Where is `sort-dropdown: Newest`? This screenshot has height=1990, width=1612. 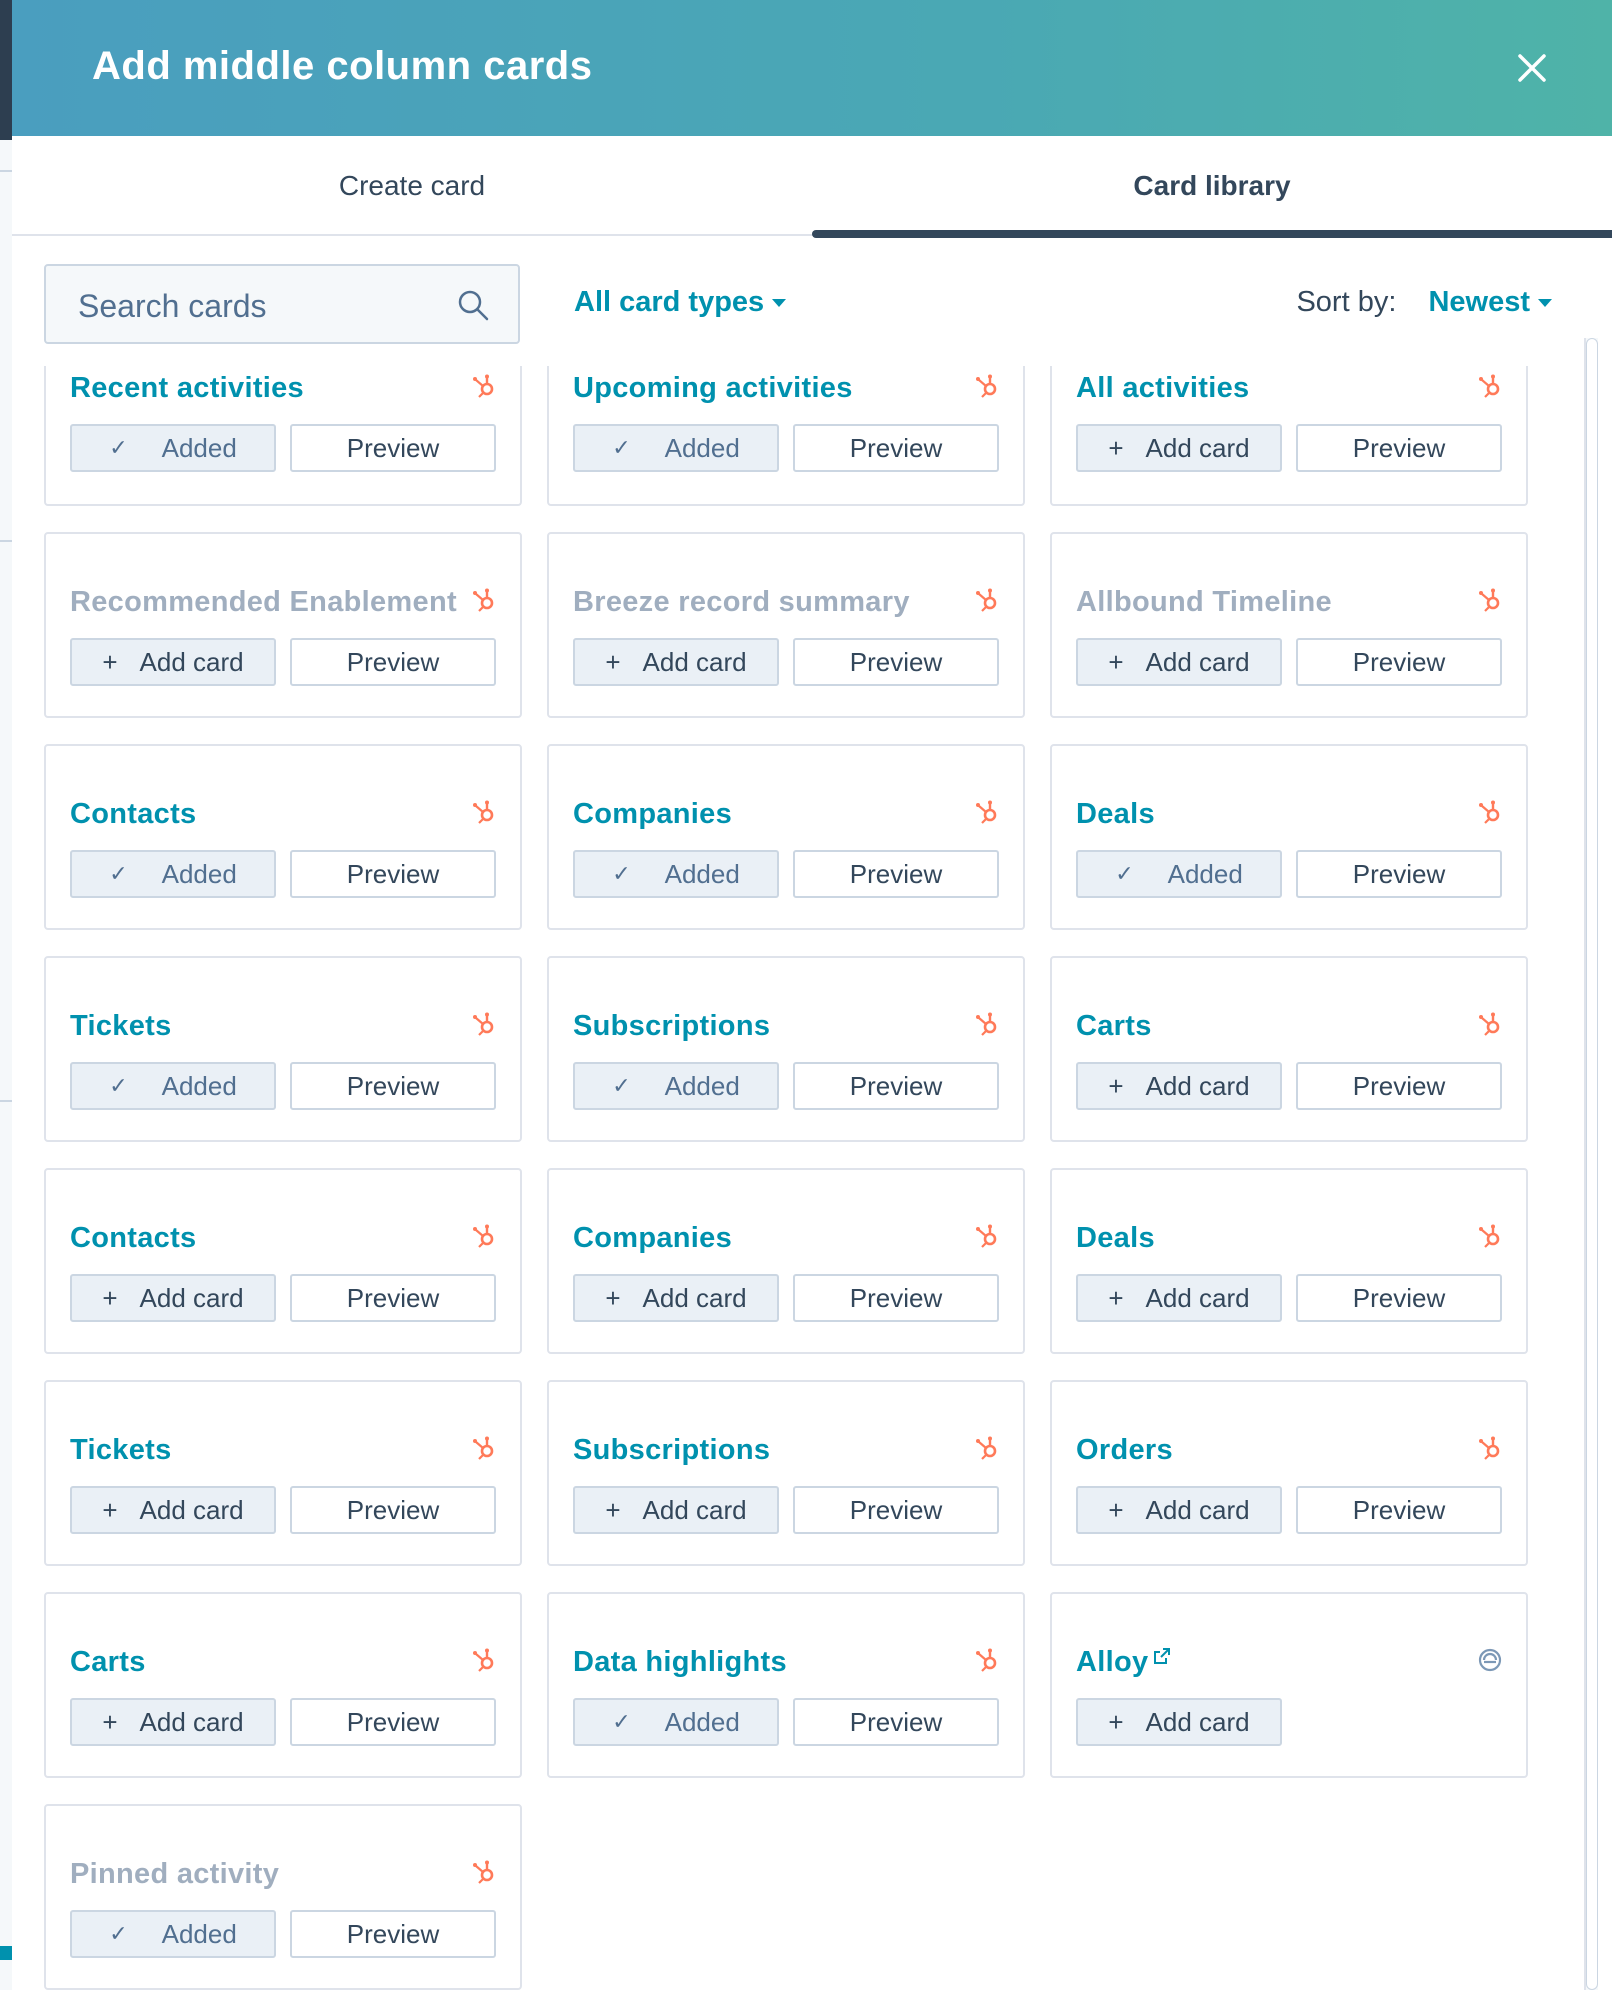
sort-dropdown: Newest is located at coordinates (1490, 302).